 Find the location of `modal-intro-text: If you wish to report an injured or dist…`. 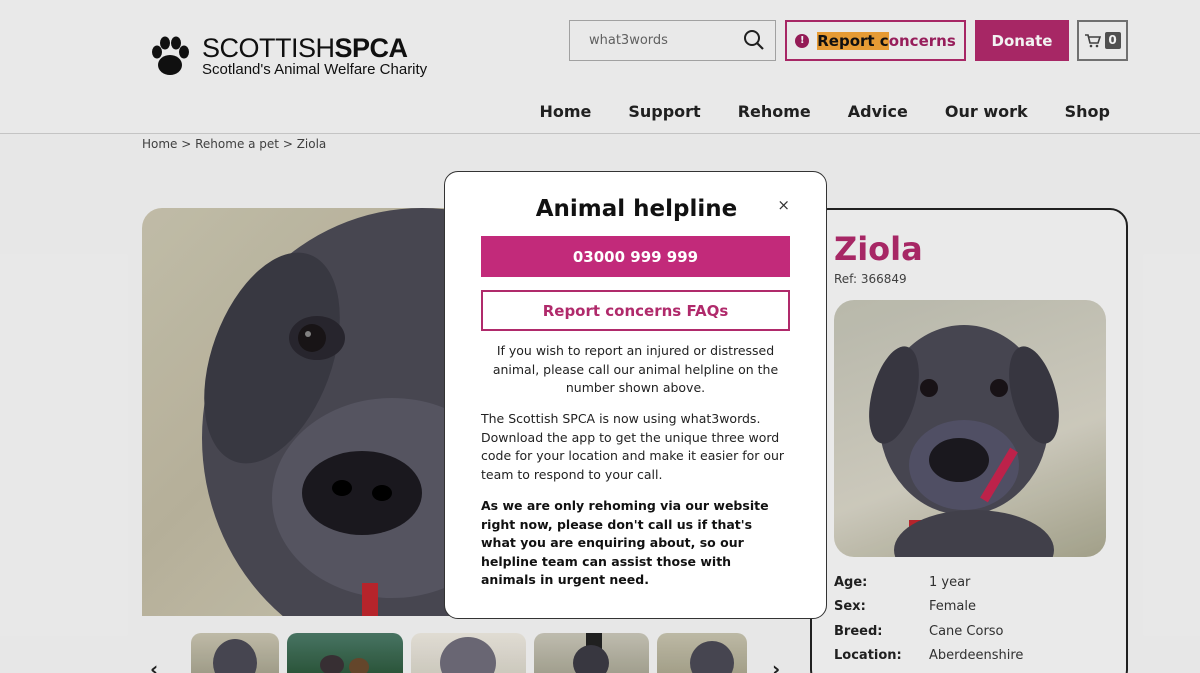

modal-intro-text: If you wish to report an injured or dist… is located at coordinates (635, 369).